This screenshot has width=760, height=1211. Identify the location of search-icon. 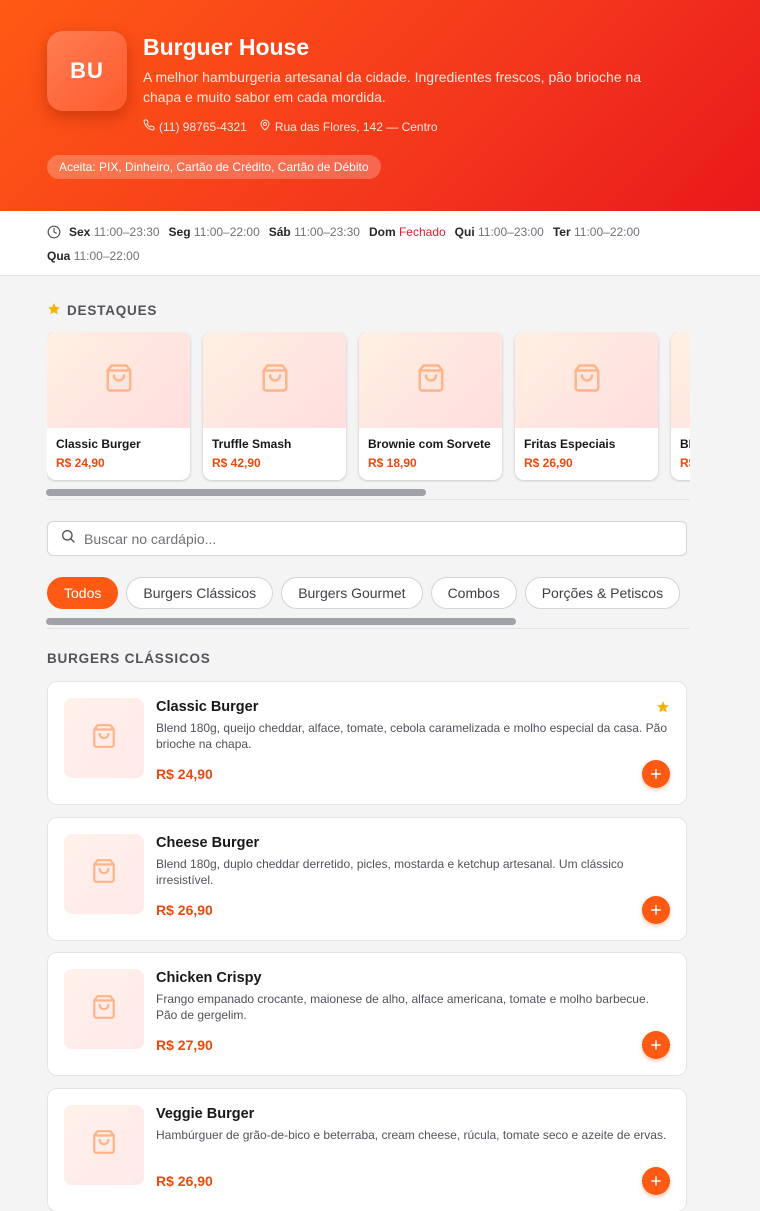
(72, 538).